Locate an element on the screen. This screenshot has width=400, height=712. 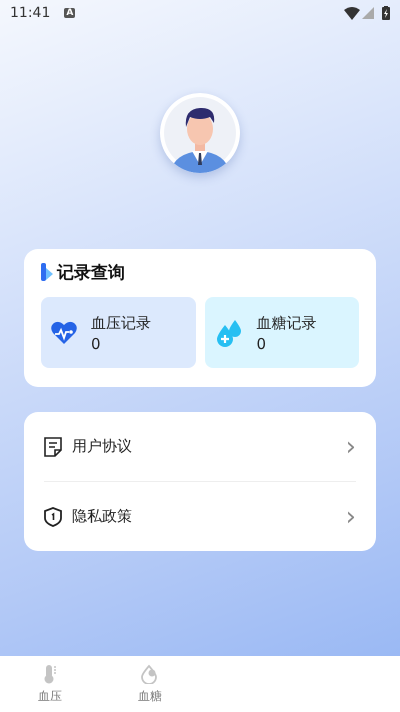
shield-icon is located at coordinates (53, 516).